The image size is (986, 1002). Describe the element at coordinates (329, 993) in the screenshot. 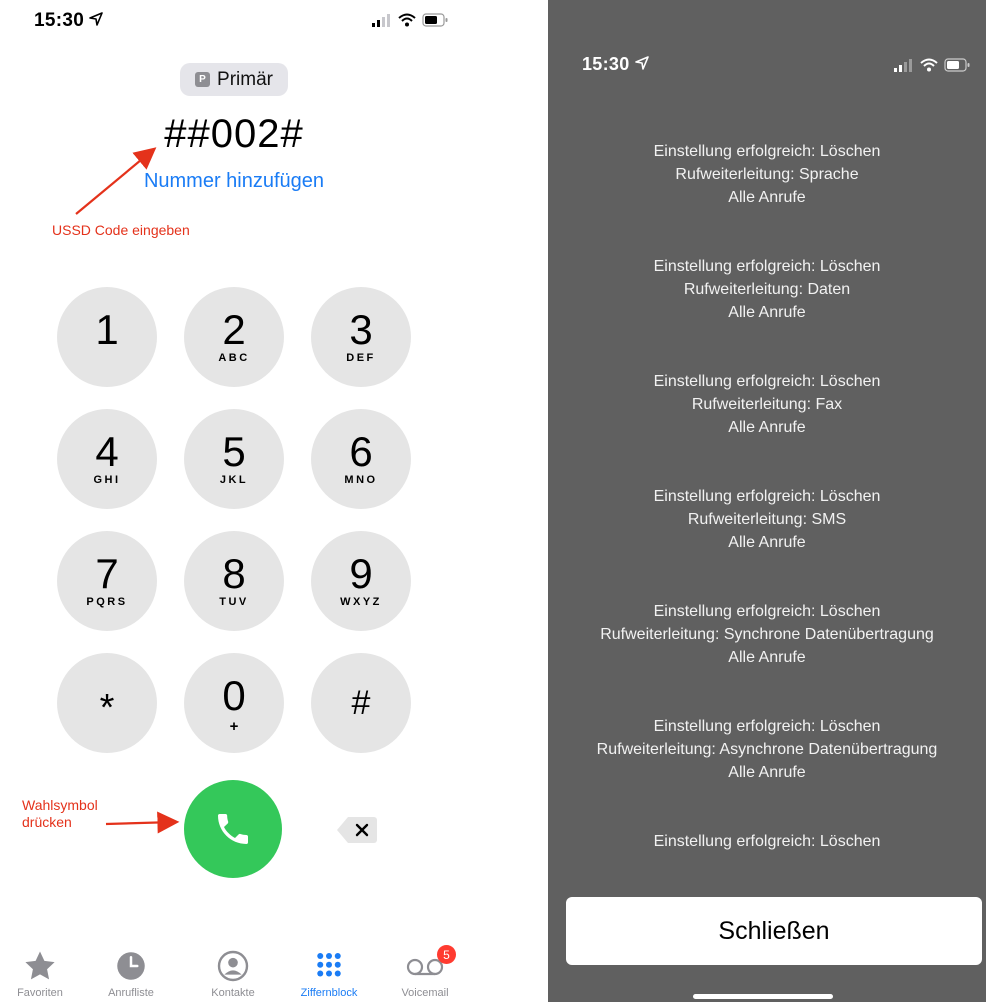

I see `tab-label: Ziffernblock` at that location.